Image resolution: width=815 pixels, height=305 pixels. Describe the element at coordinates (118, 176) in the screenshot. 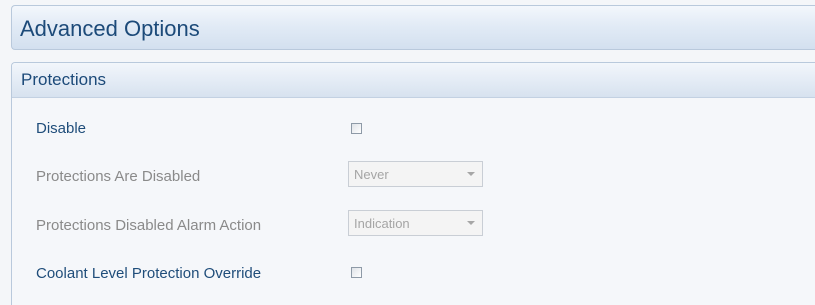

I see `protections-are-disabled-label: Protections Are Disabled` at that location.